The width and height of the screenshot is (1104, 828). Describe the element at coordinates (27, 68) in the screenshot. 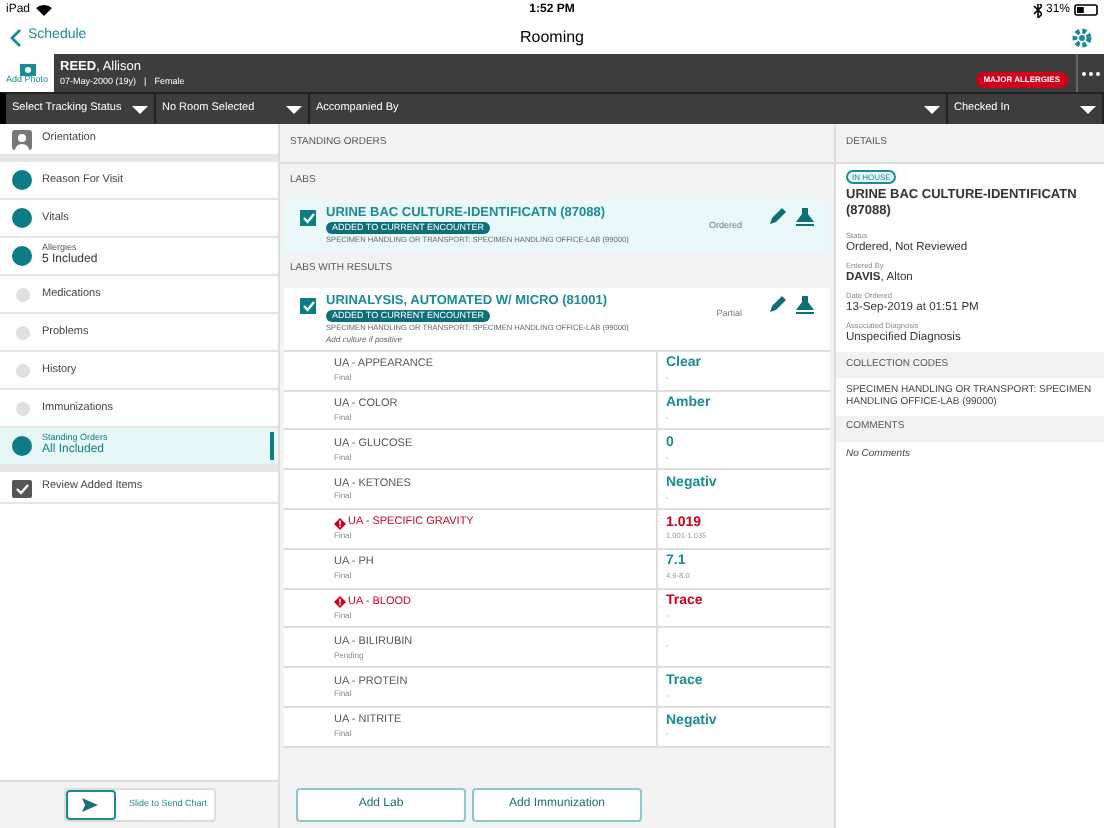

I see `camera-icon` at that location.